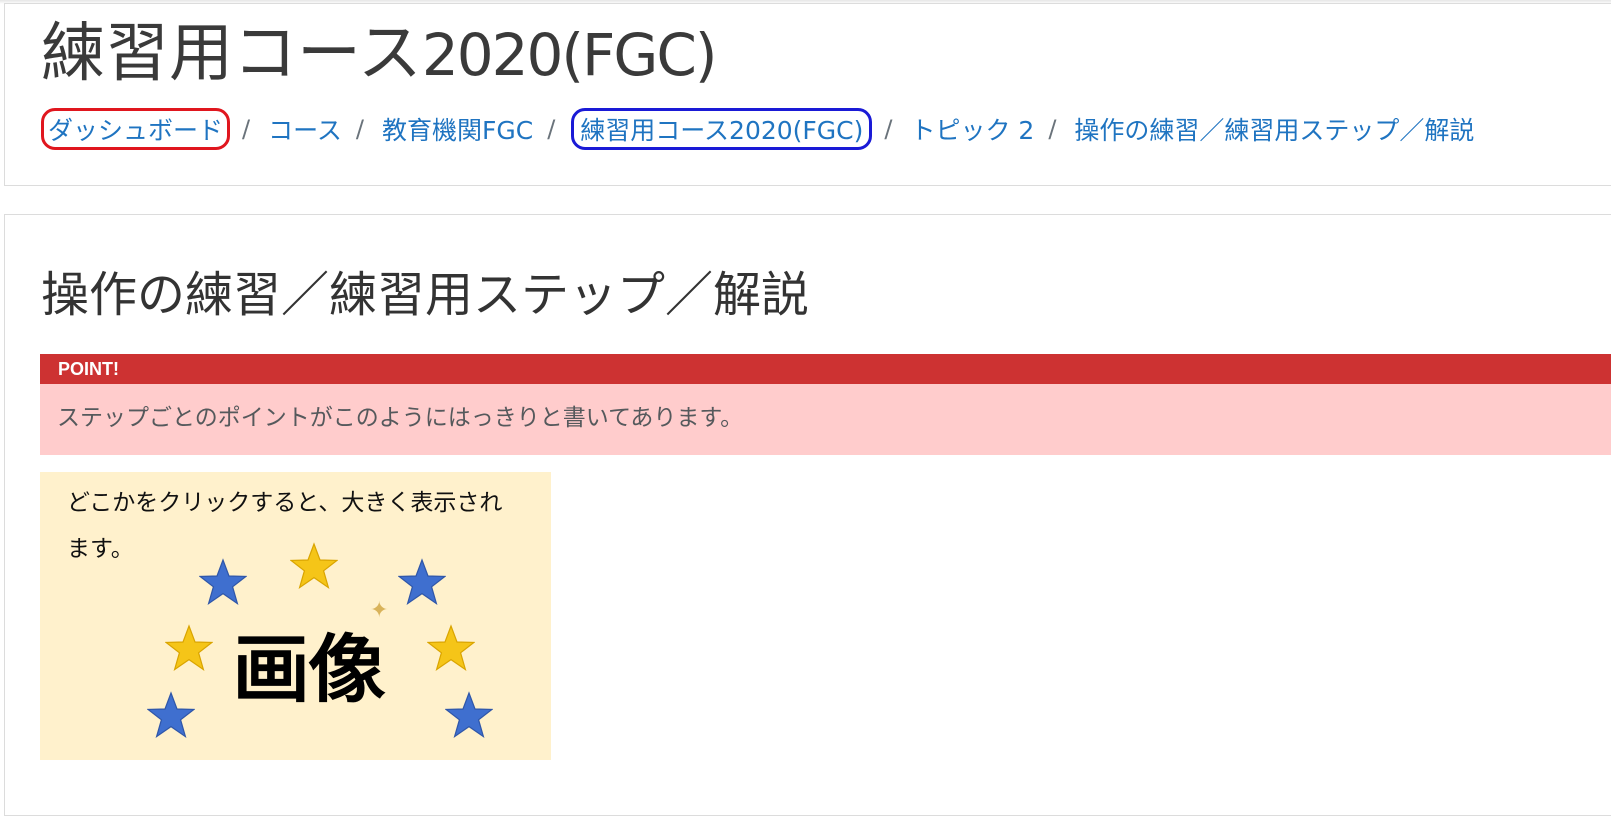 This screenshot has height=816, width=1611. What do you see at coordinates (972, 129) in the screenshot?
I see `breadcrumb-topic: トピック 2` at bounding box center [972, 129].